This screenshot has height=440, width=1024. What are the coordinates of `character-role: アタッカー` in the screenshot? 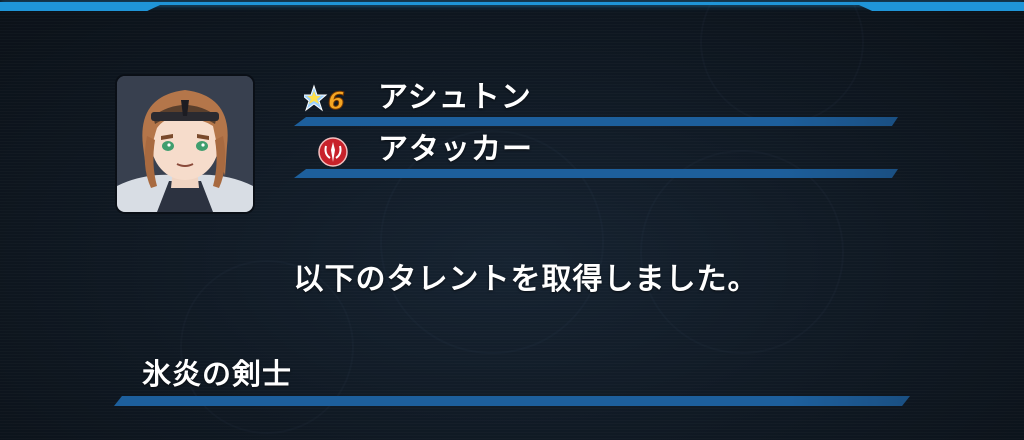 It's located at (455, 149).